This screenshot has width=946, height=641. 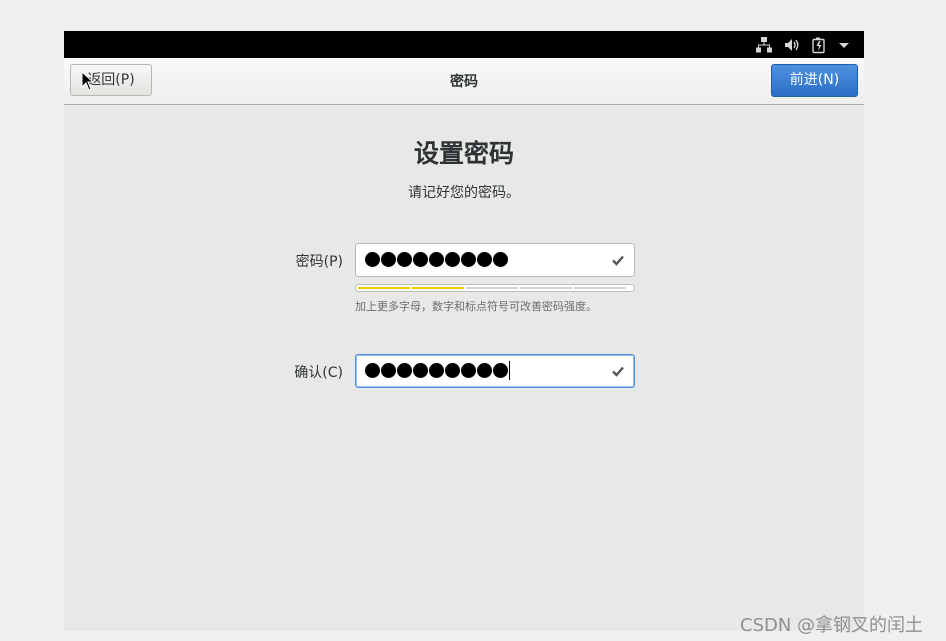 What do you see at coordinates (318, 373) in the screenshot?
I see `confirm-label: 确认(C)` at bounding box center [318, 373].